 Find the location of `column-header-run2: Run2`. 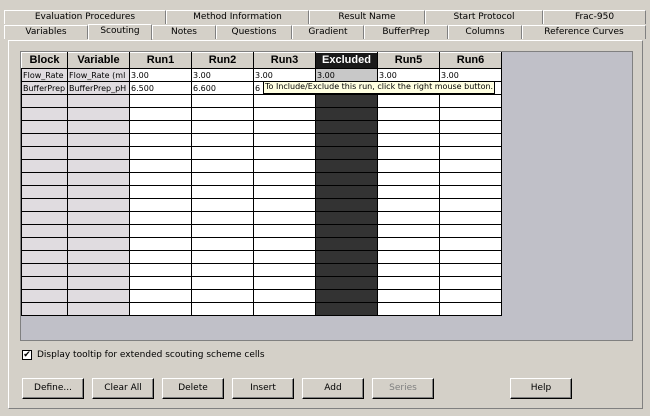

column-header-run2: Run2 is located at coordinates (222, 60).